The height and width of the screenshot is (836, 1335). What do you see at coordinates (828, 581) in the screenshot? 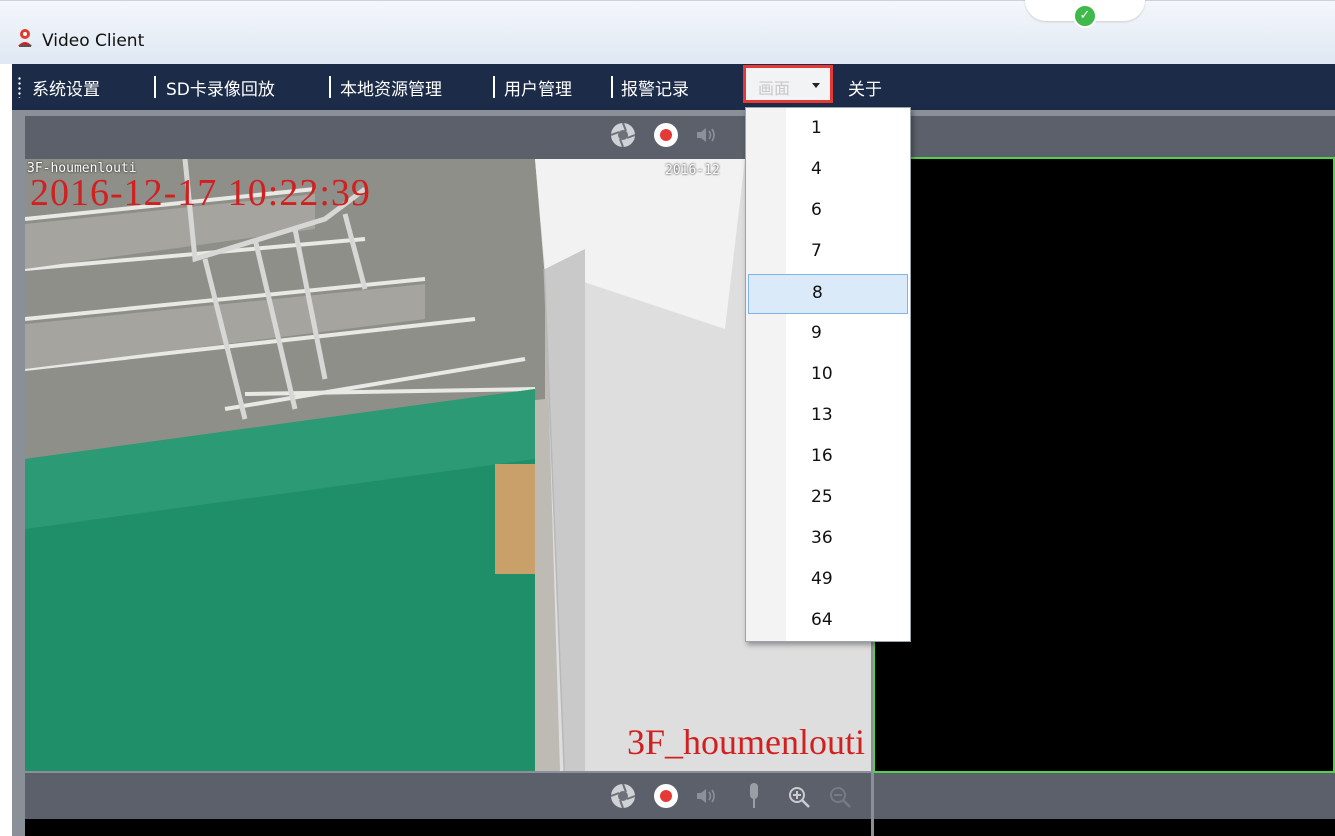
I see `layout-option-49: 49` at bounding box center [828, 581].